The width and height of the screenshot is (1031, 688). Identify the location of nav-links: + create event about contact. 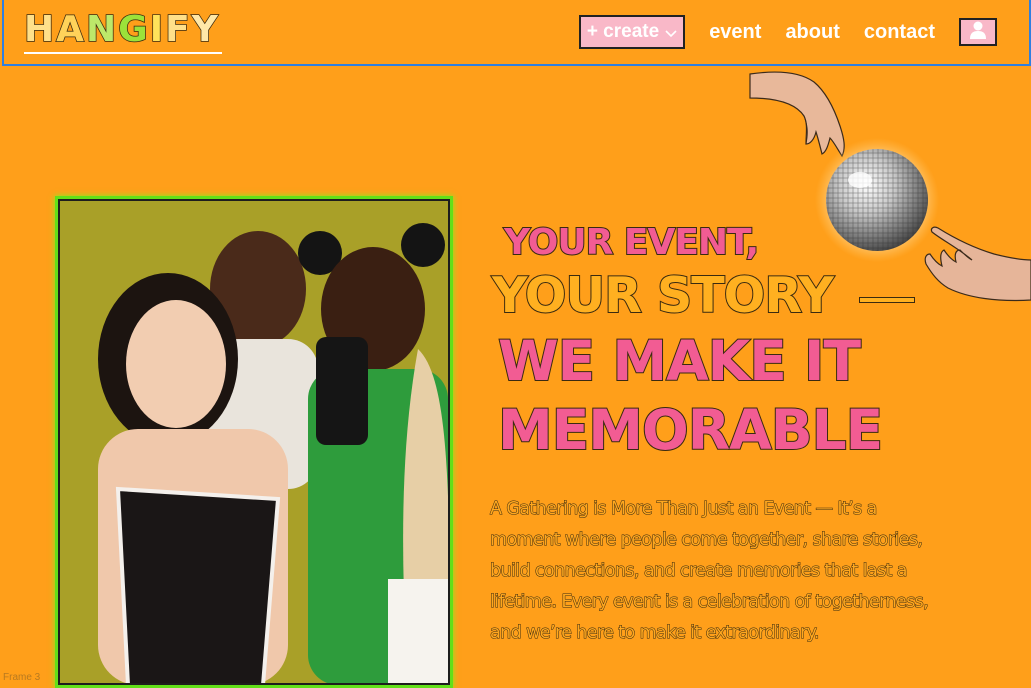
(787, 32).